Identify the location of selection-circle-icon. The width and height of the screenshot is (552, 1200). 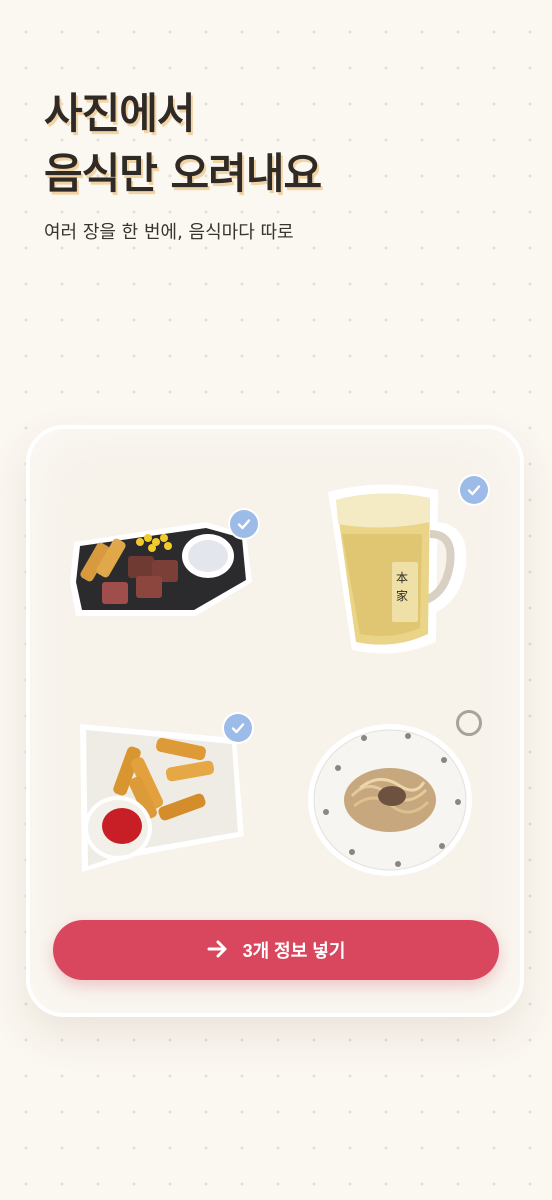
(469, 723).